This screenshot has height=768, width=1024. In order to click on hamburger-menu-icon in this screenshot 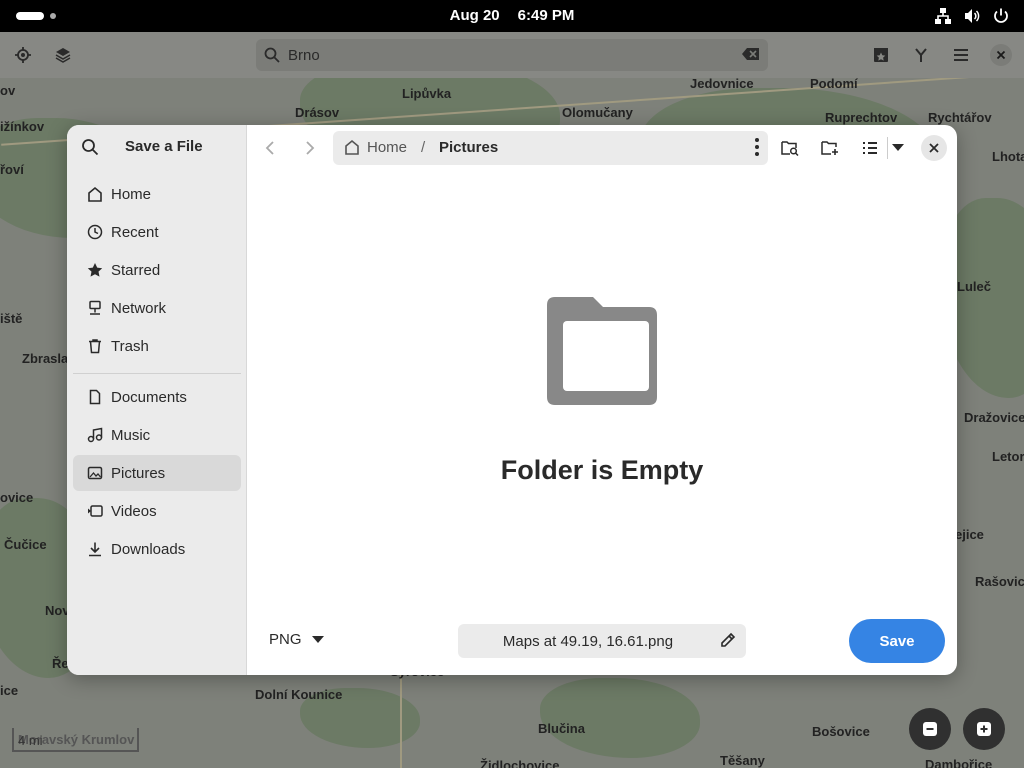, I will do `click(961, 55)`.